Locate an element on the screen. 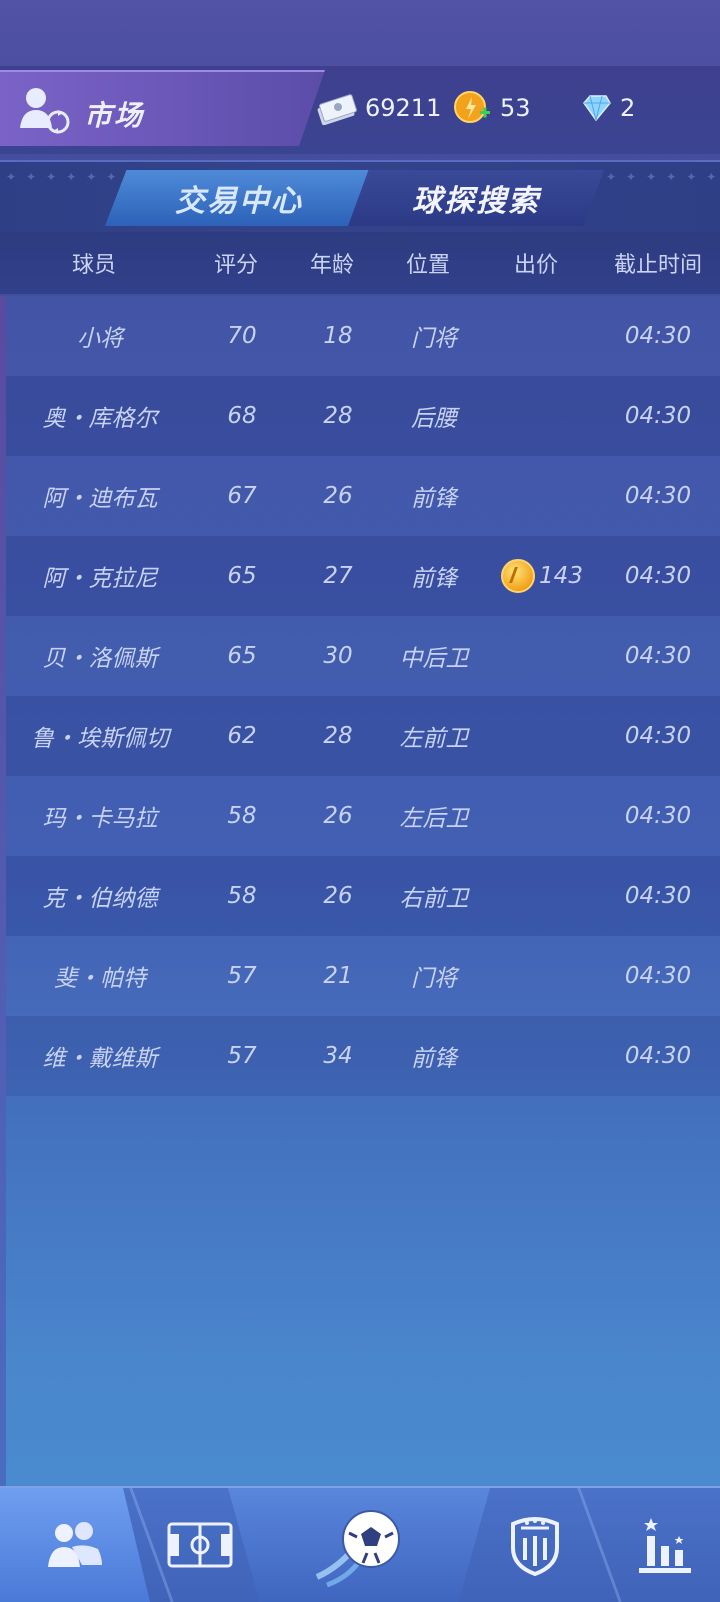 The image size is (720, 1602). pitch-icon is located at coordinates (200, 1545).